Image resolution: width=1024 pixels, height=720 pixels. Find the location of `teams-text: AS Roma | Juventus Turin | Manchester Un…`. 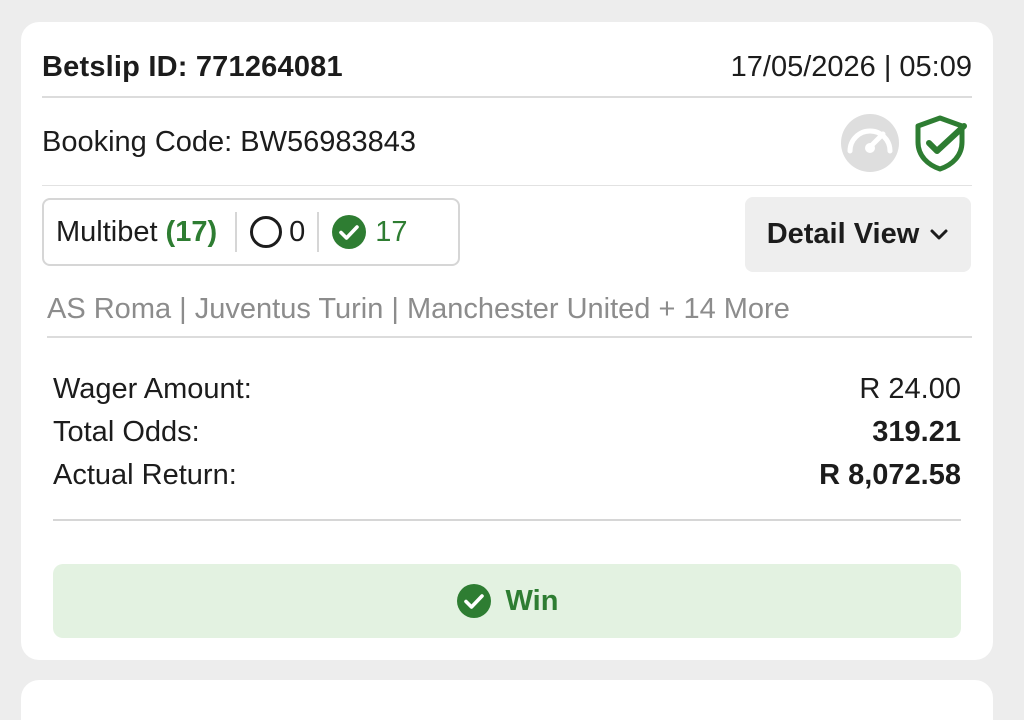

teams-text: AS Roma | Juventus Turin | Manchester Un… is located at coordinates (418, 308).